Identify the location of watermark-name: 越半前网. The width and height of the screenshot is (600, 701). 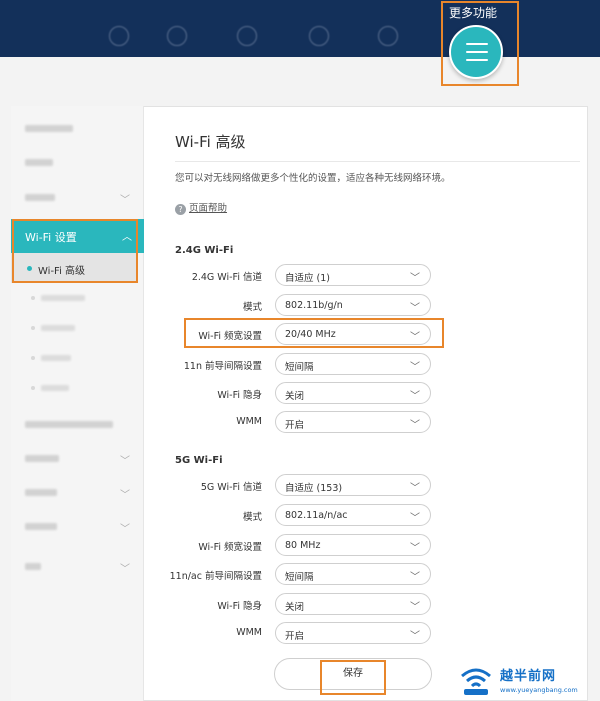
(528, 676).